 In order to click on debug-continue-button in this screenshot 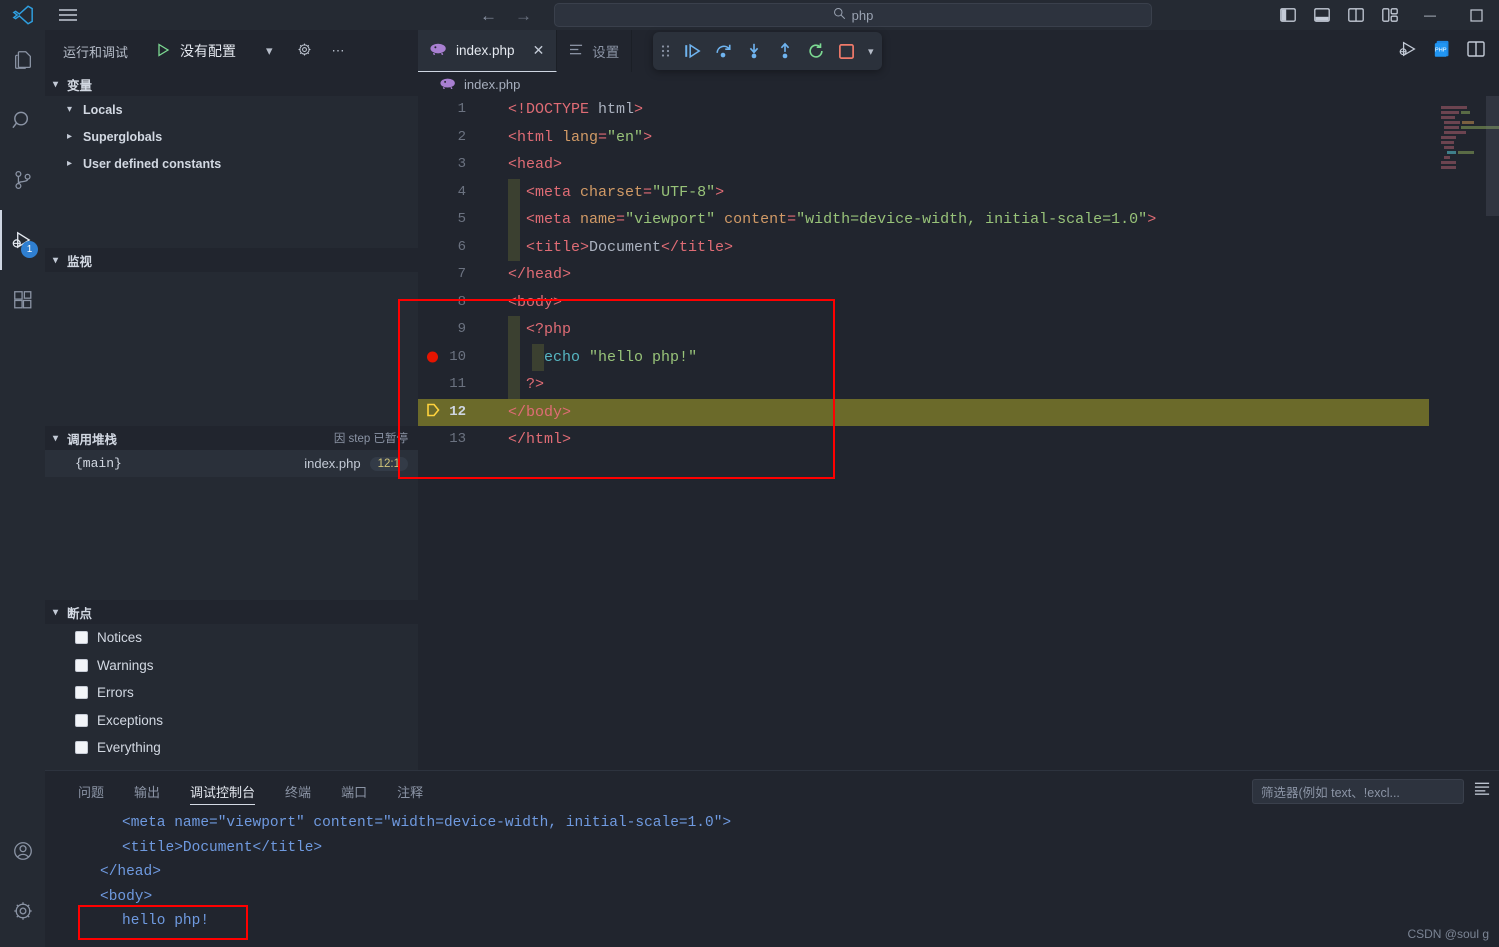, I will do `click(692, 51)`.